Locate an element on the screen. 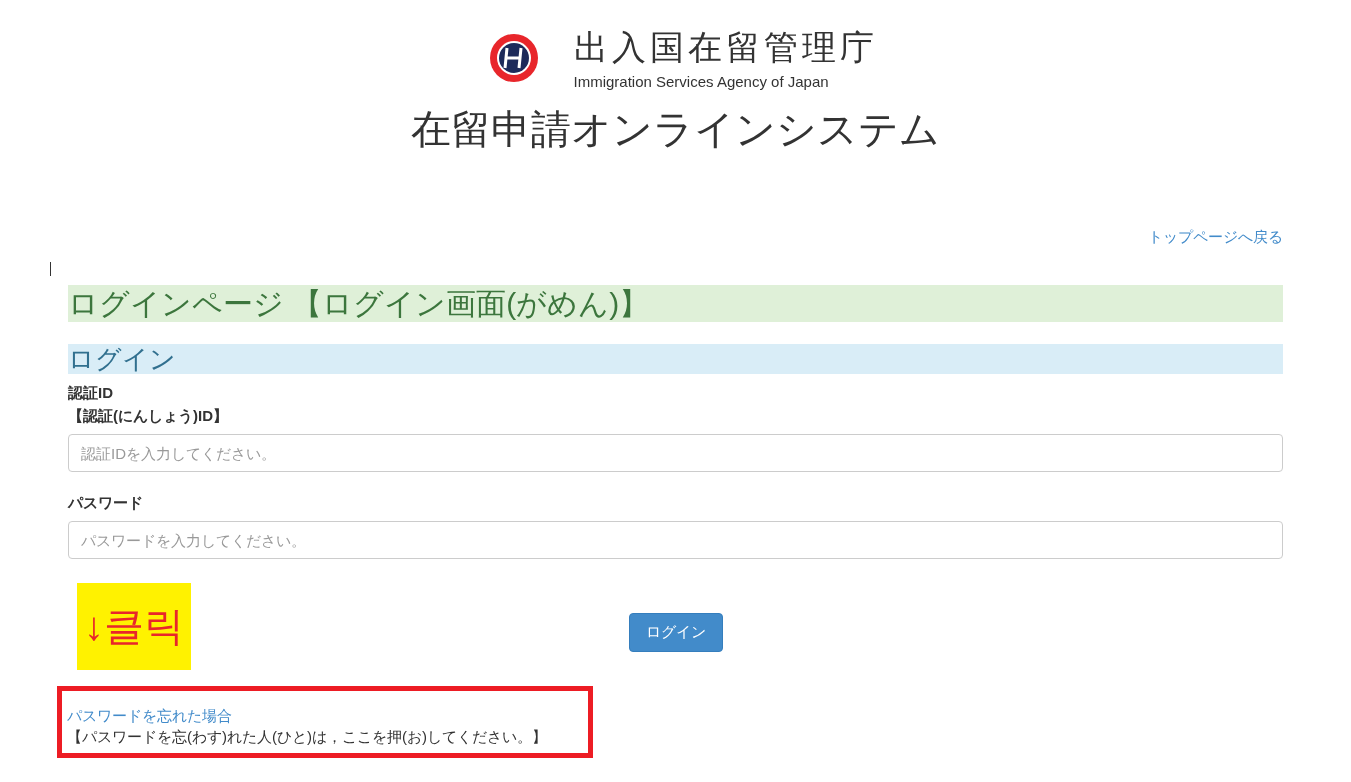 The height and width of the screenshot is (782, 1351). agency-name-english: Immigration Services Agency of Japan is located at coordinates (701, 81).